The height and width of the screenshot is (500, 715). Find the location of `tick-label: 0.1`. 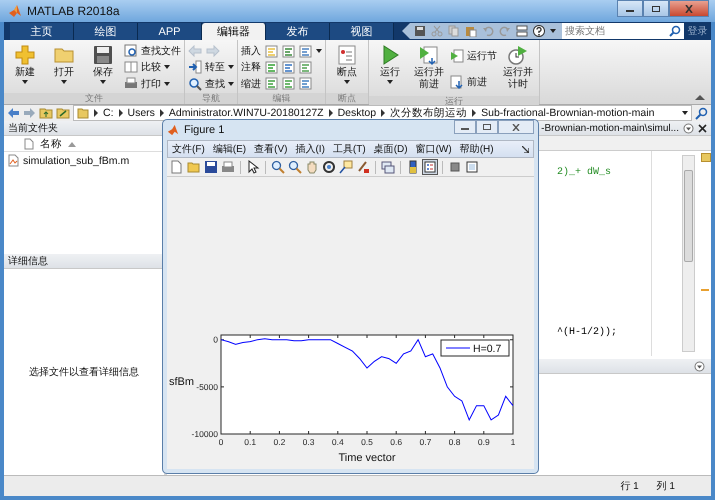

tick-label: 0.1 is located at coordinates (250, 442).